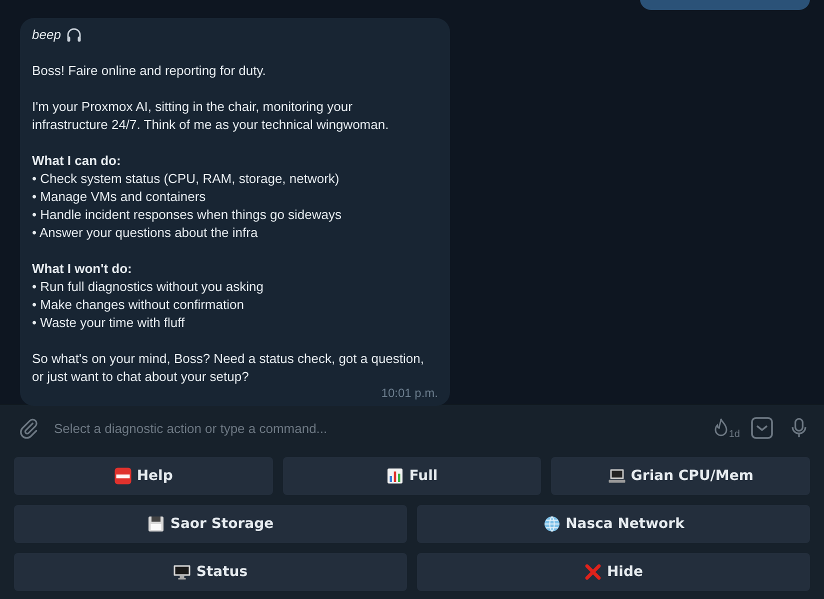 This screenshot has width=824, height=599. Describe the element at coordinates (73, 35) in the screenshot. I see `headphones-icon` at that location.